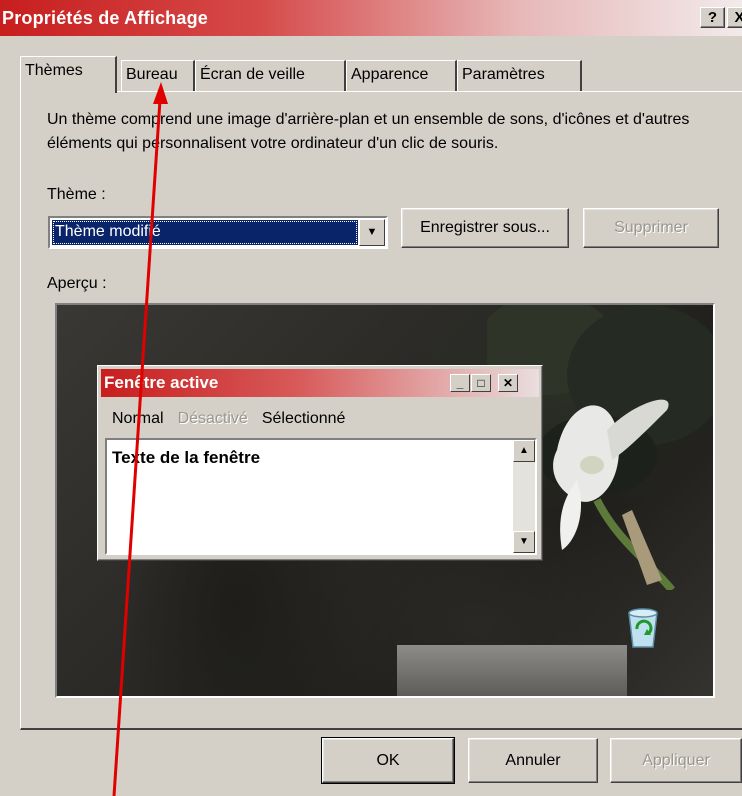 This screenshot has width=742, height=796. What do you see at coordinates (524, 451) in the screenshot?
I see `scroll-up-icon: ▲` at bounding box center [524, 451].